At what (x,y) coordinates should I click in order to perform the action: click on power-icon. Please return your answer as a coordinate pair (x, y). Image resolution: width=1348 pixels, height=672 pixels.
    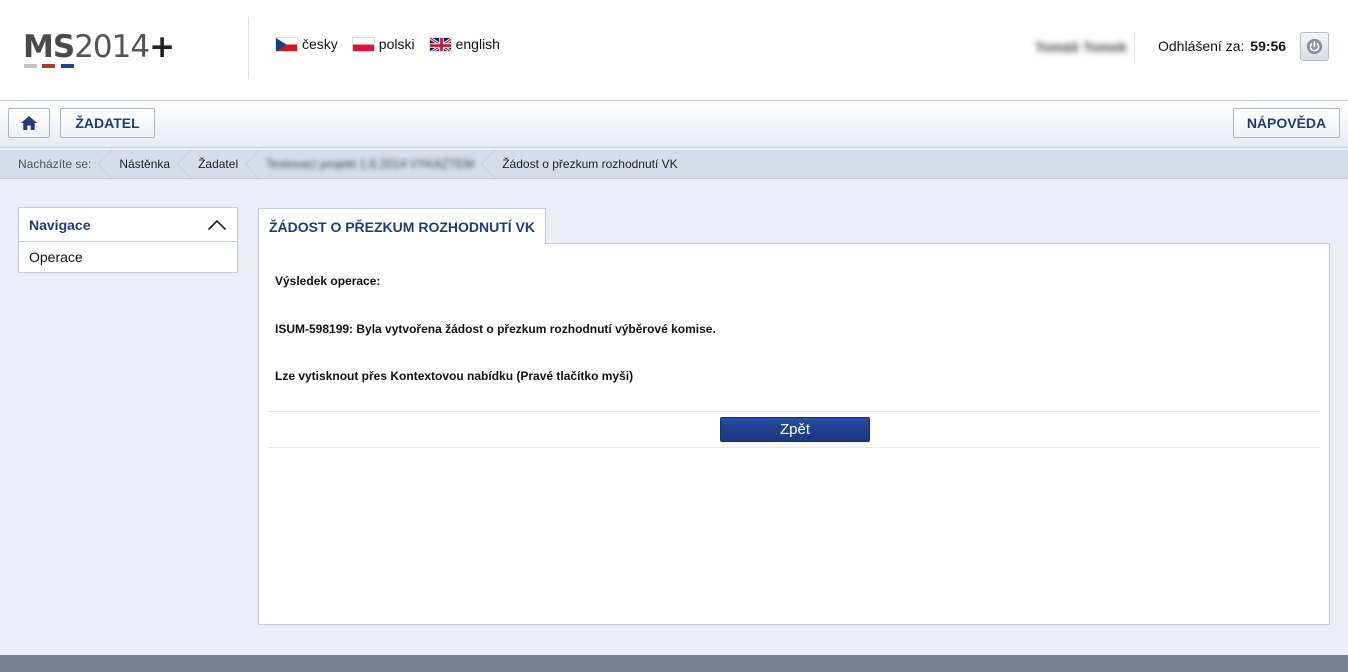
    Looking at the image, I should click on (1314, 46).